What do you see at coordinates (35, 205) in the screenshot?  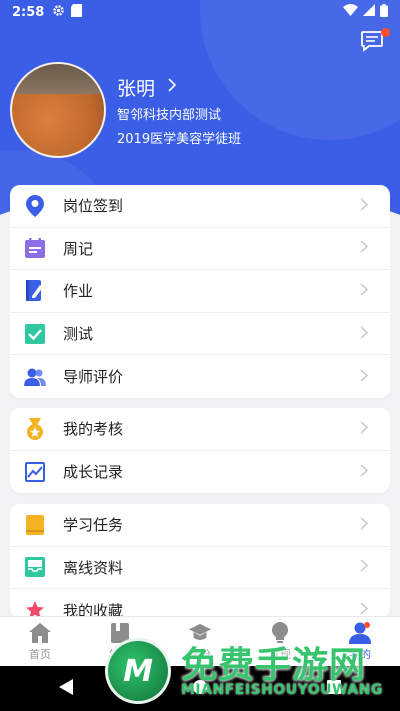 I see `location-pin-icon` at bounding box center [35, 205].